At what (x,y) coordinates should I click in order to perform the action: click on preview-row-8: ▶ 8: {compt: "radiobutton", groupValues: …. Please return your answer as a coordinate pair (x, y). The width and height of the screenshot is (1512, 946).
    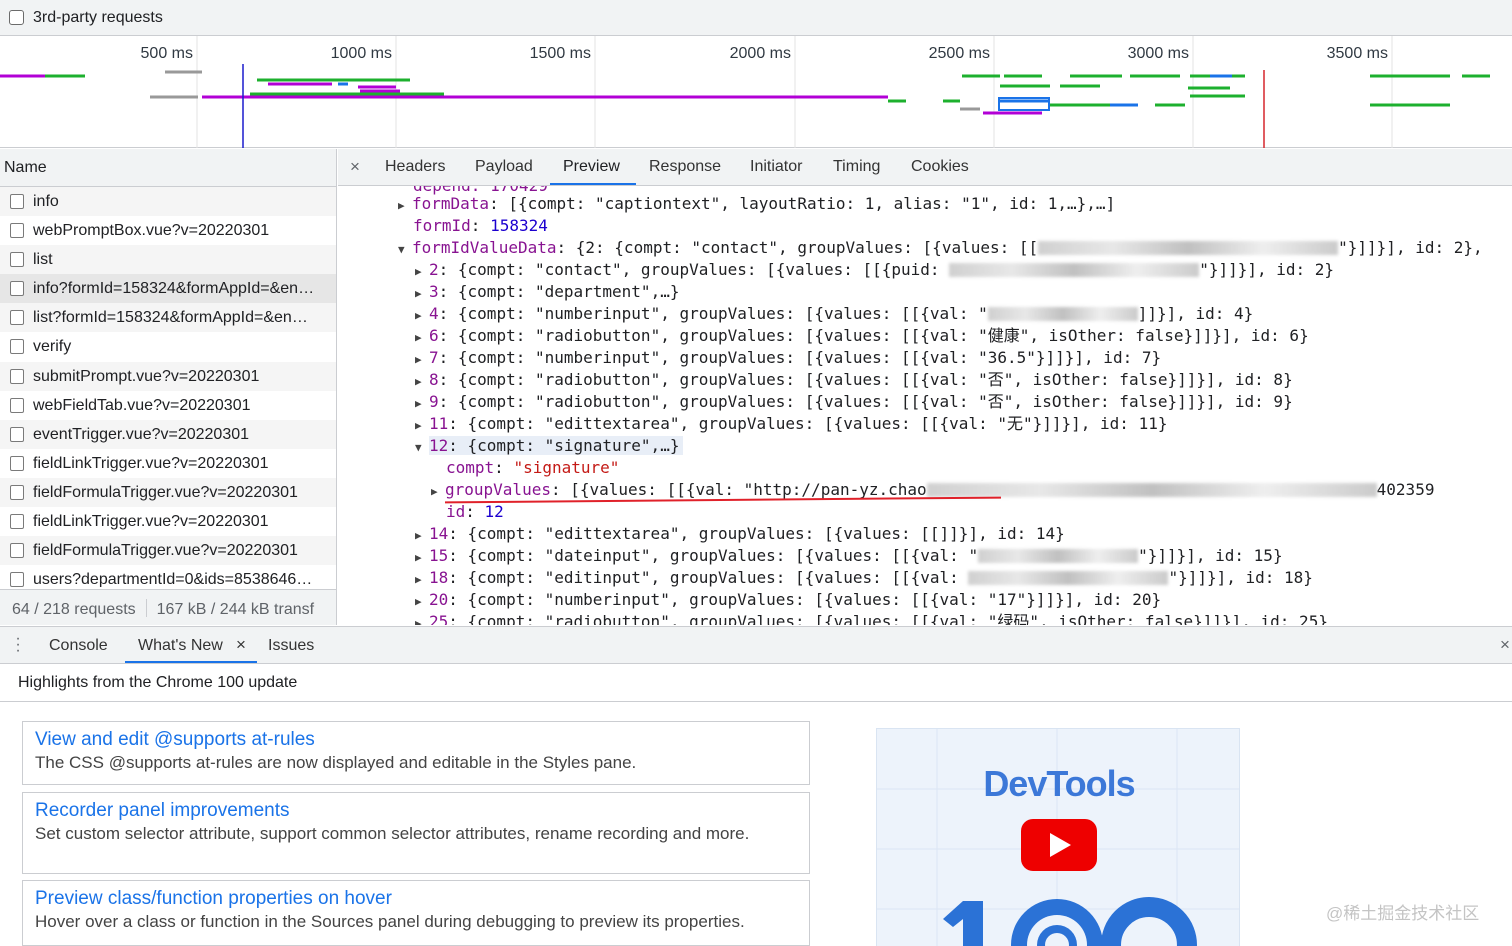
    Looking at the image, I should click on (854, 380).